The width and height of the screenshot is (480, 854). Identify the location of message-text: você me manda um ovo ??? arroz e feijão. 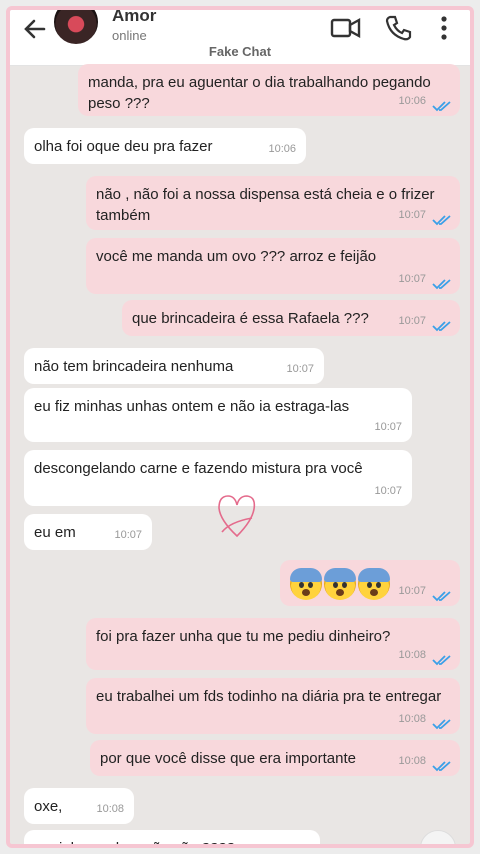
(236, 256).